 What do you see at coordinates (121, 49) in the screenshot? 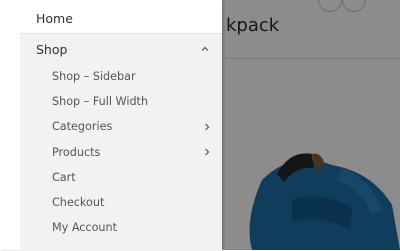
I see `menu-item-shop: Shop` at bounding box center [121, 49].